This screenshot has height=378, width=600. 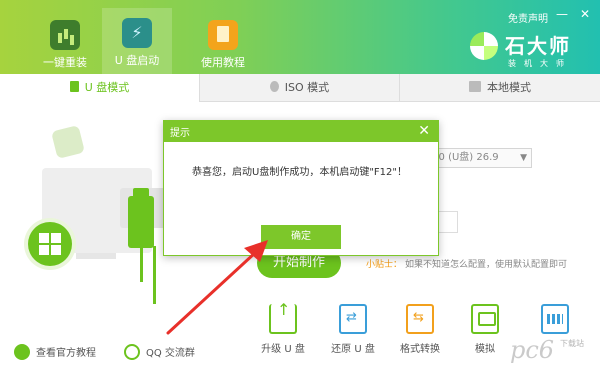 What do you see at coordinates (107, 87) in the screenshot?
I see `tab-label: U 盘模式` at bounding box center [107, 87].